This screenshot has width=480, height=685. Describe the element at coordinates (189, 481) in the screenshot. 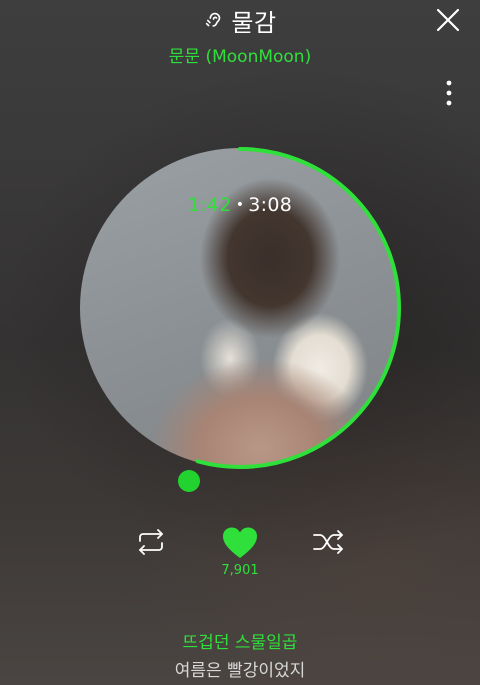

I see `seek-handle` at that location.